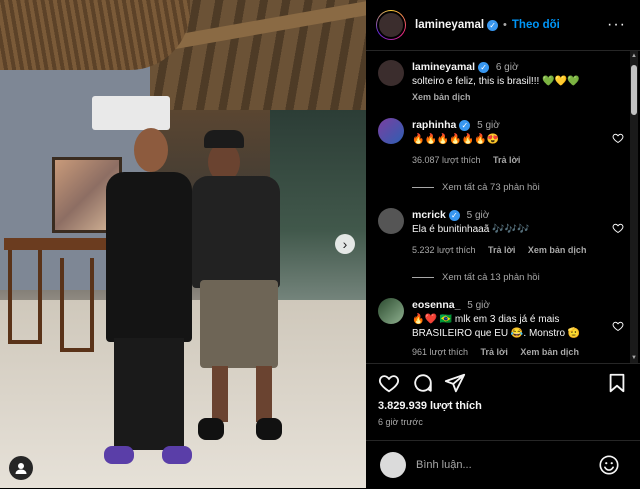 Image resolution: width=640 pixels, height=489 pixels. I want to click on more-icon: ···, so click(616, 25).